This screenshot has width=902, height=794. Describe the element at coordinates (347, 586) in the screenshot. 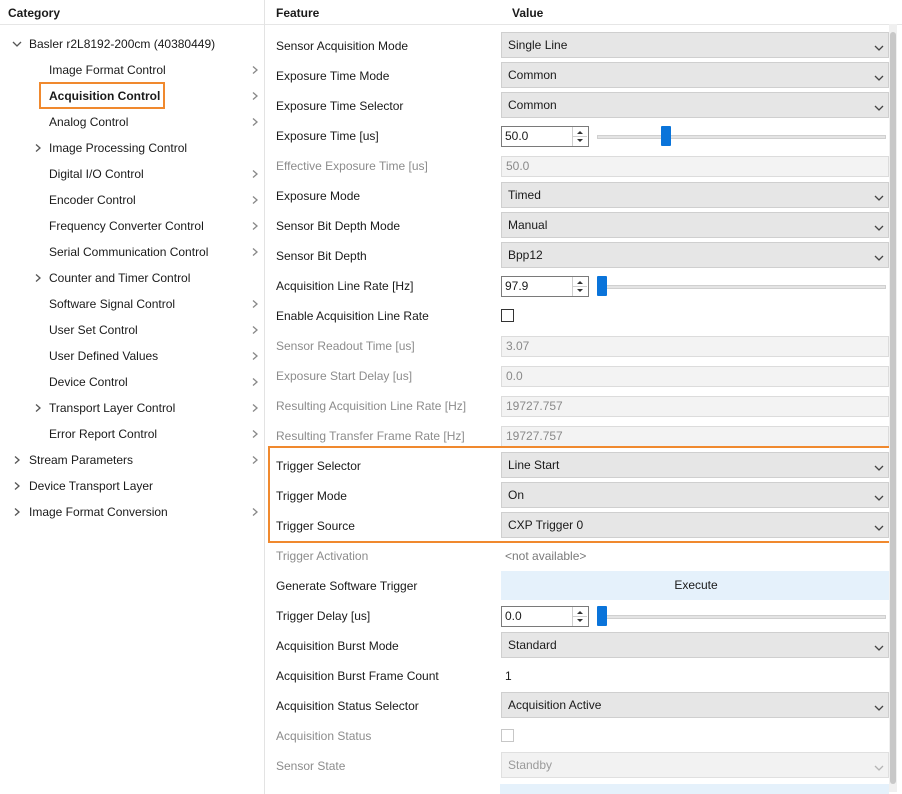

I see `feature-label: Generate Software Trigger` at that location.